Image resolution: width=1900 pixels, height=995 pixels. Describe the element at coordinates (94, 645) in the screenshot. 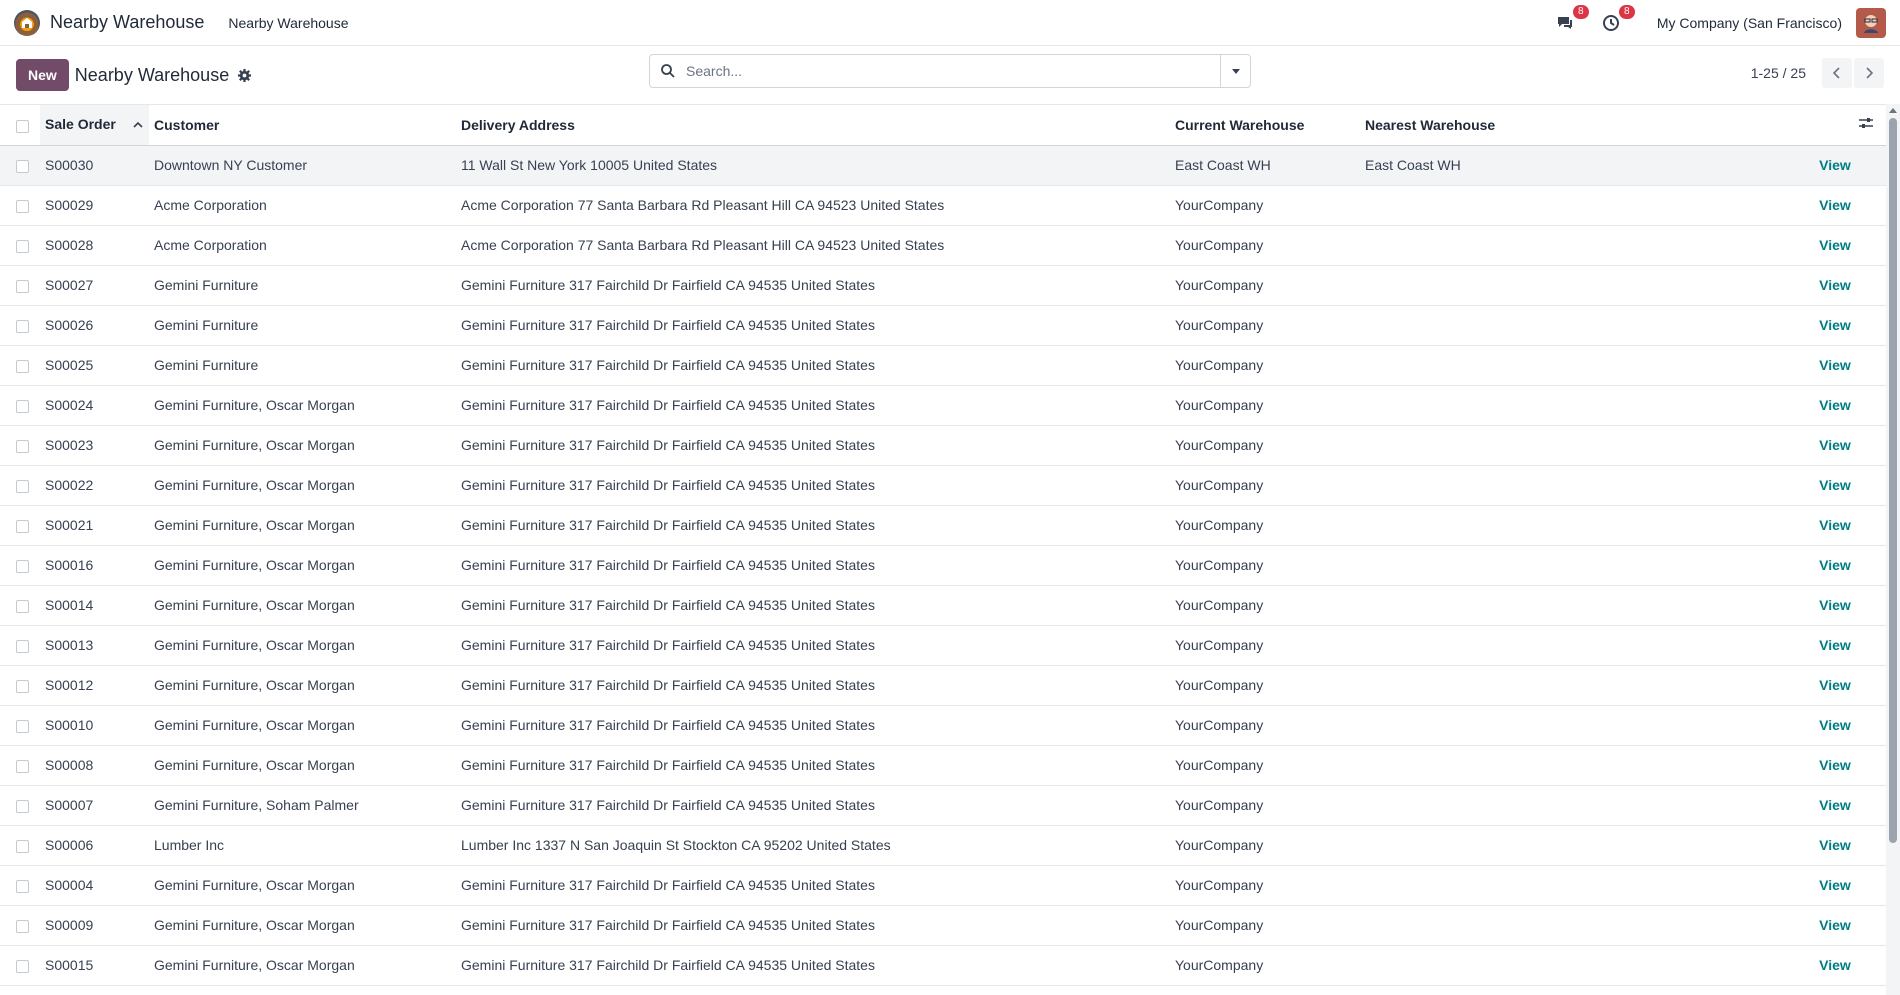

I see `cell-sale-order: S00013` at that location.